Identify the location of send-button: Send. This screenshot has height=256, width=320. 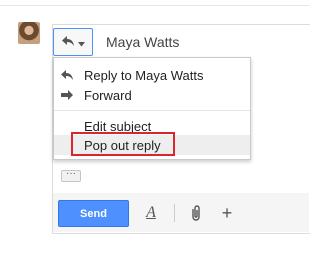
(93, 213).